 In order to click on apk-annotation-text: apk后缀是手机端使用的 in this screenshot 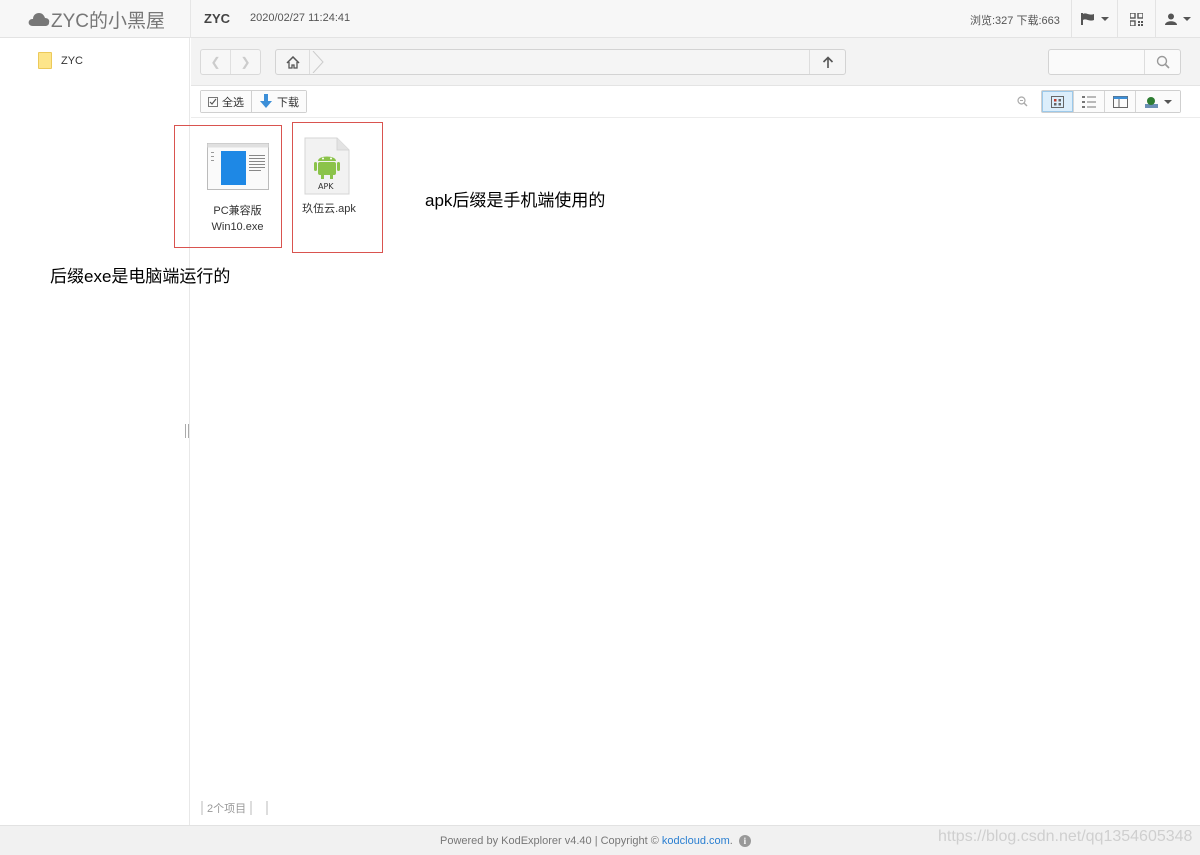, I will do `click(515, 200)`.